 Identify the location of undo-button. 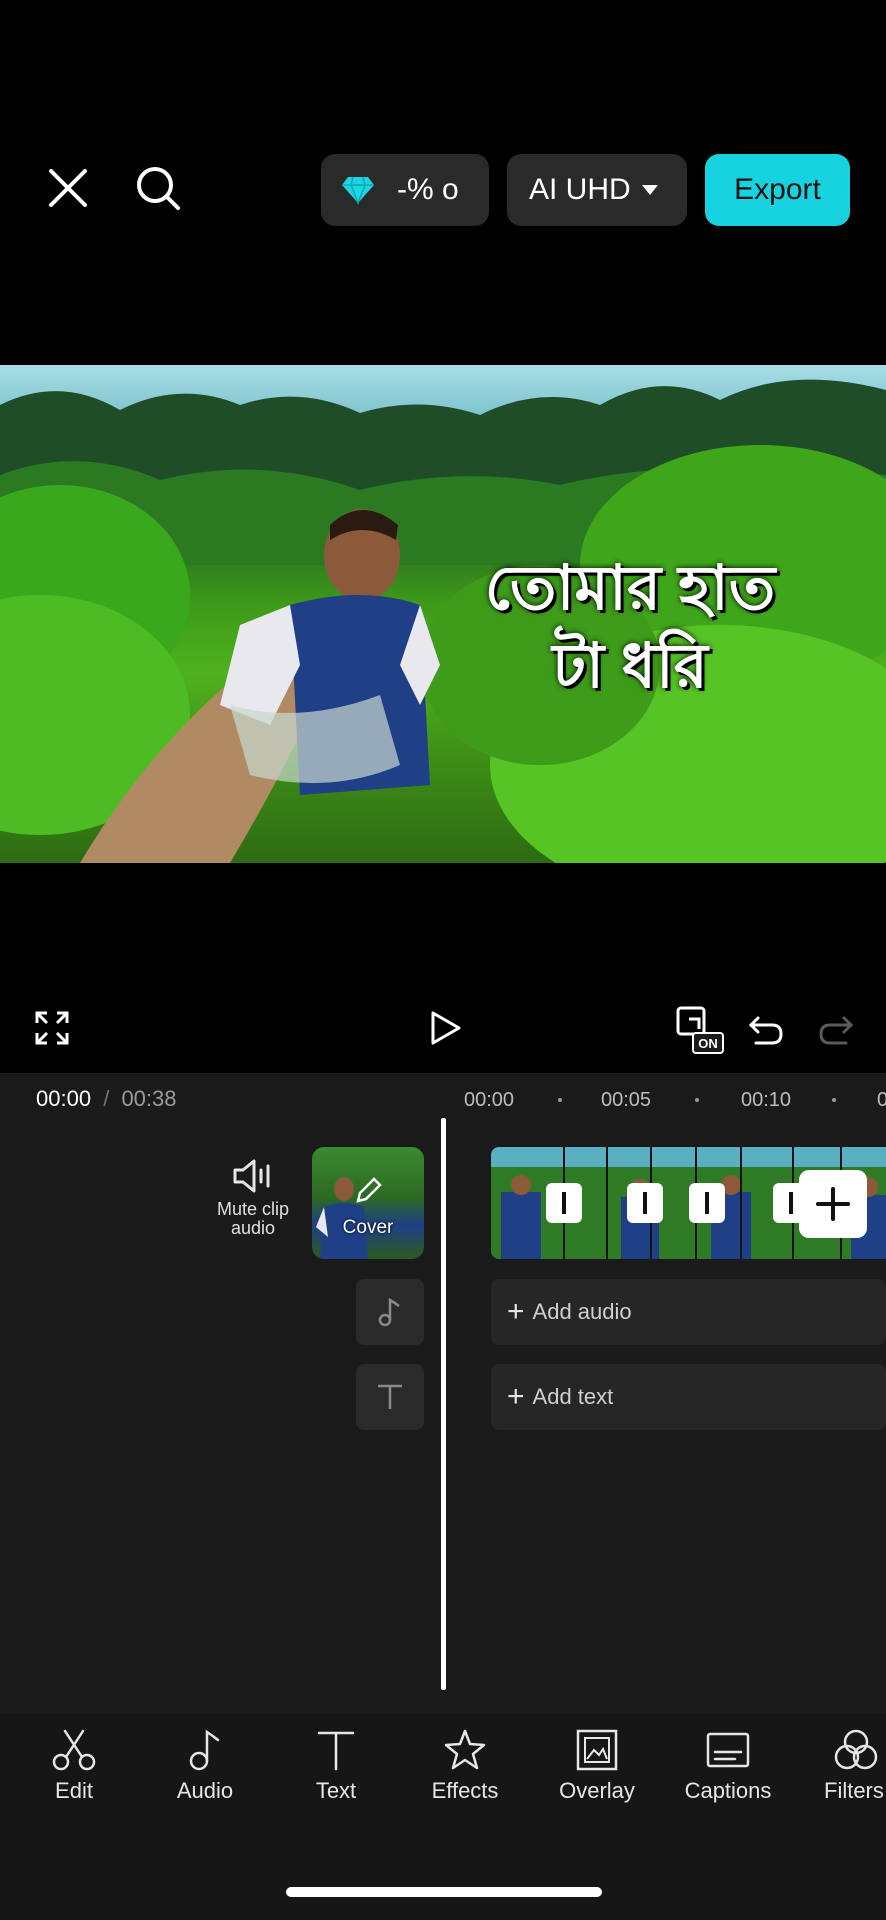
(766, 1030).